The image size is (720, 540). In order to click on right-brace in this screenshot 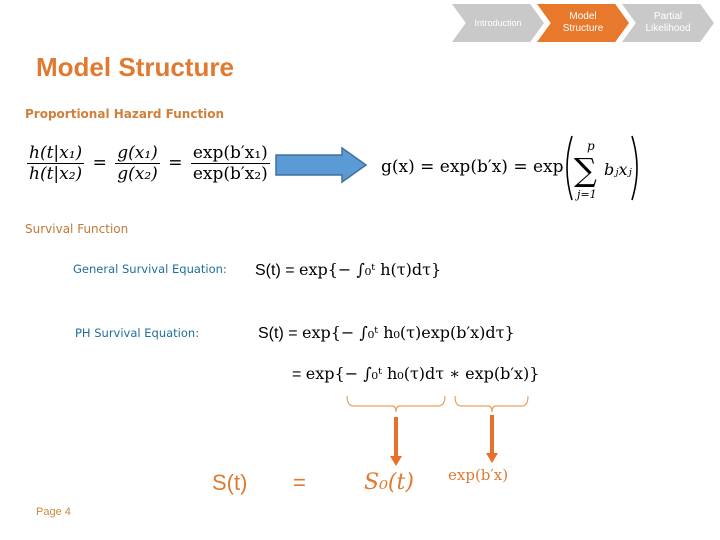, I will do `click(491, 404)`.